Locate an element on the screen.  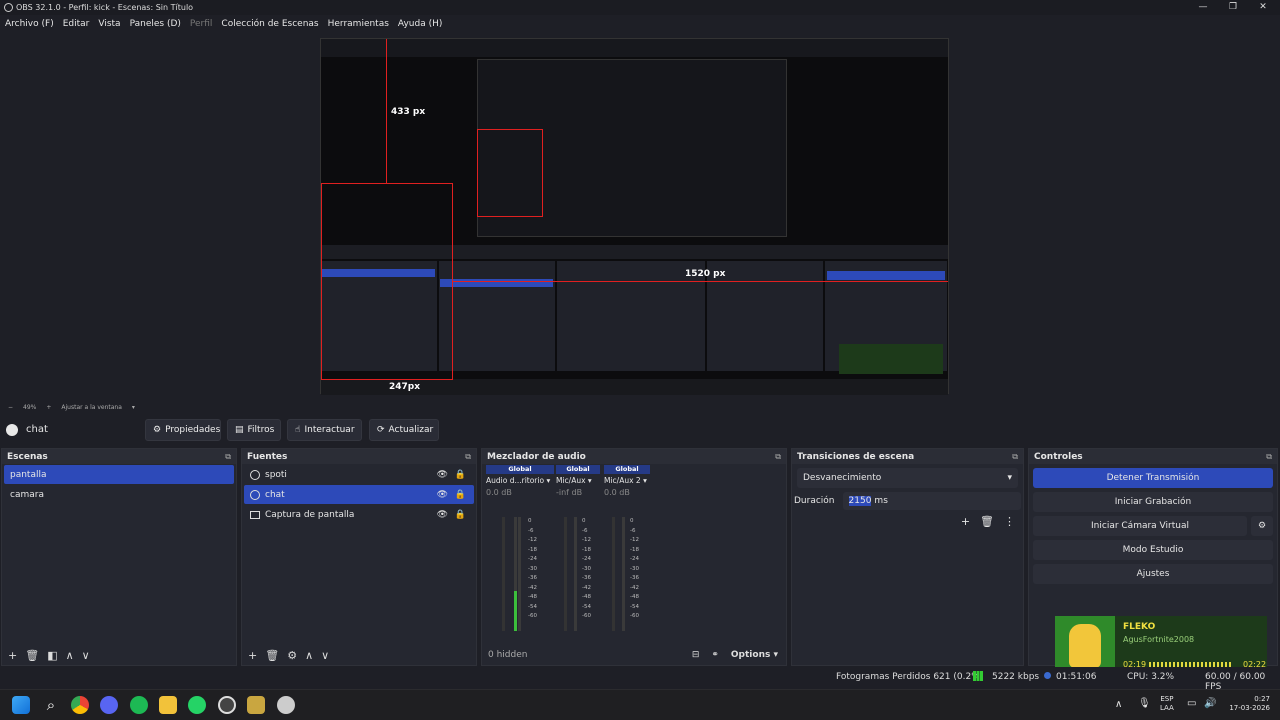
channel-db: -inf dB is located at coordinates (569, 492).